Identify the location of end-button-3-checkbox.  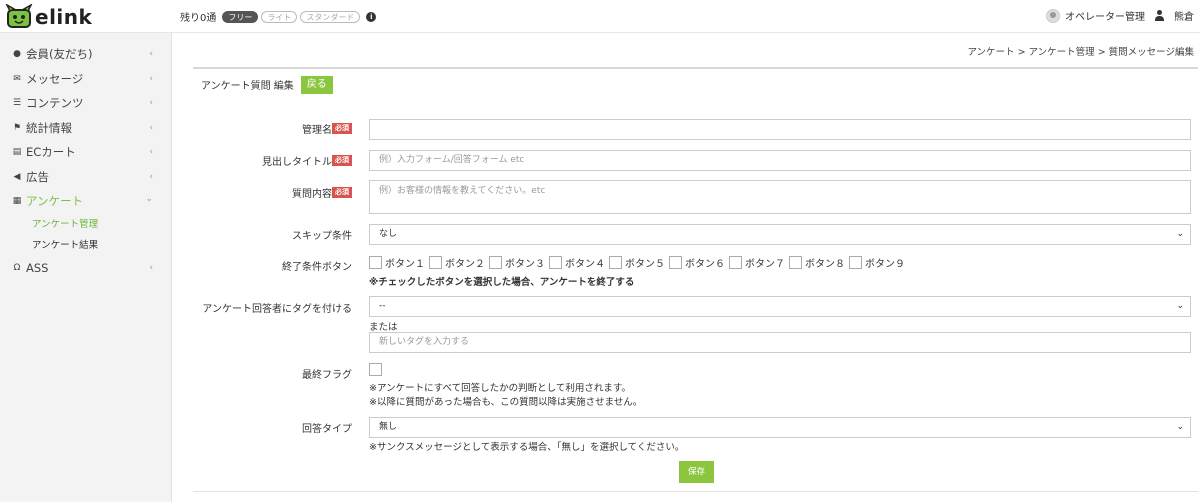
(495, 262).